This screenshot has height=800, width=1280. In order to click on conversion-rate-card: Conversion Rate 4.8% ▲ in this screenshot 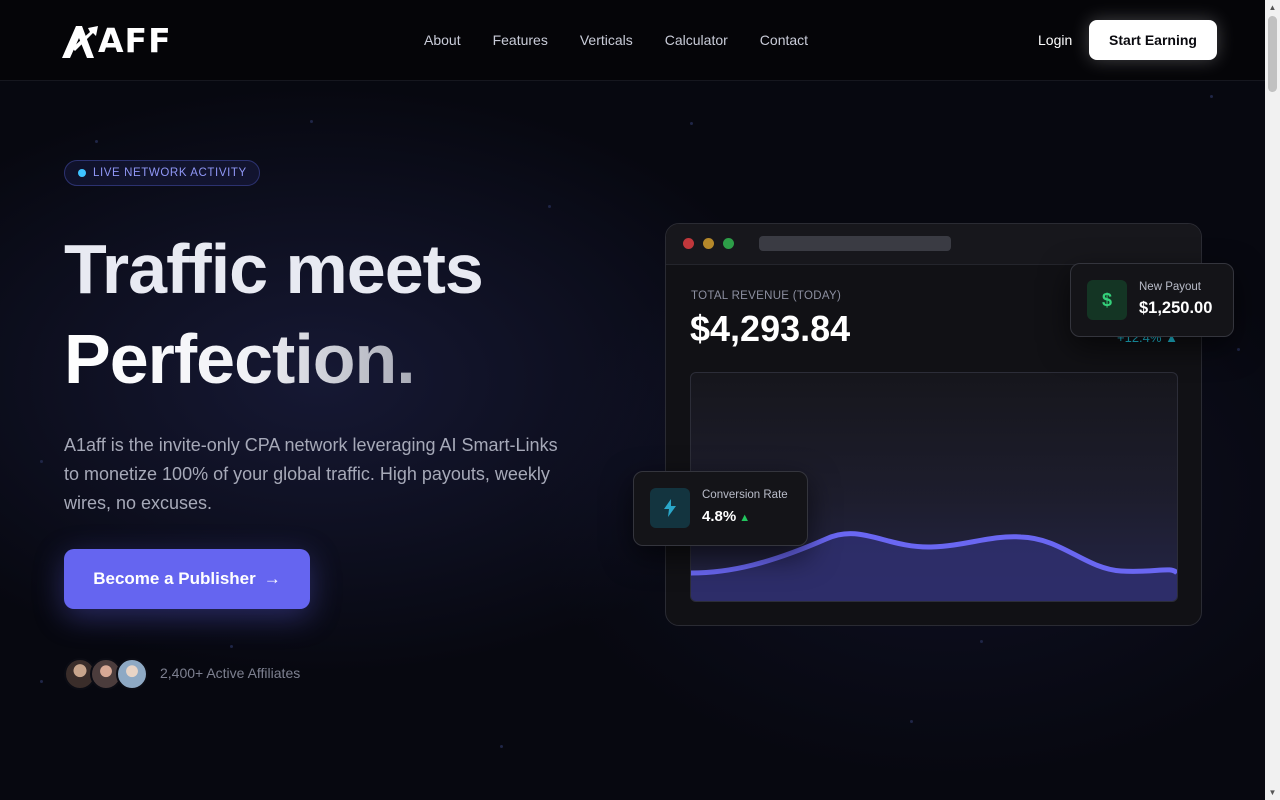, I will do `click(720, 508)`.